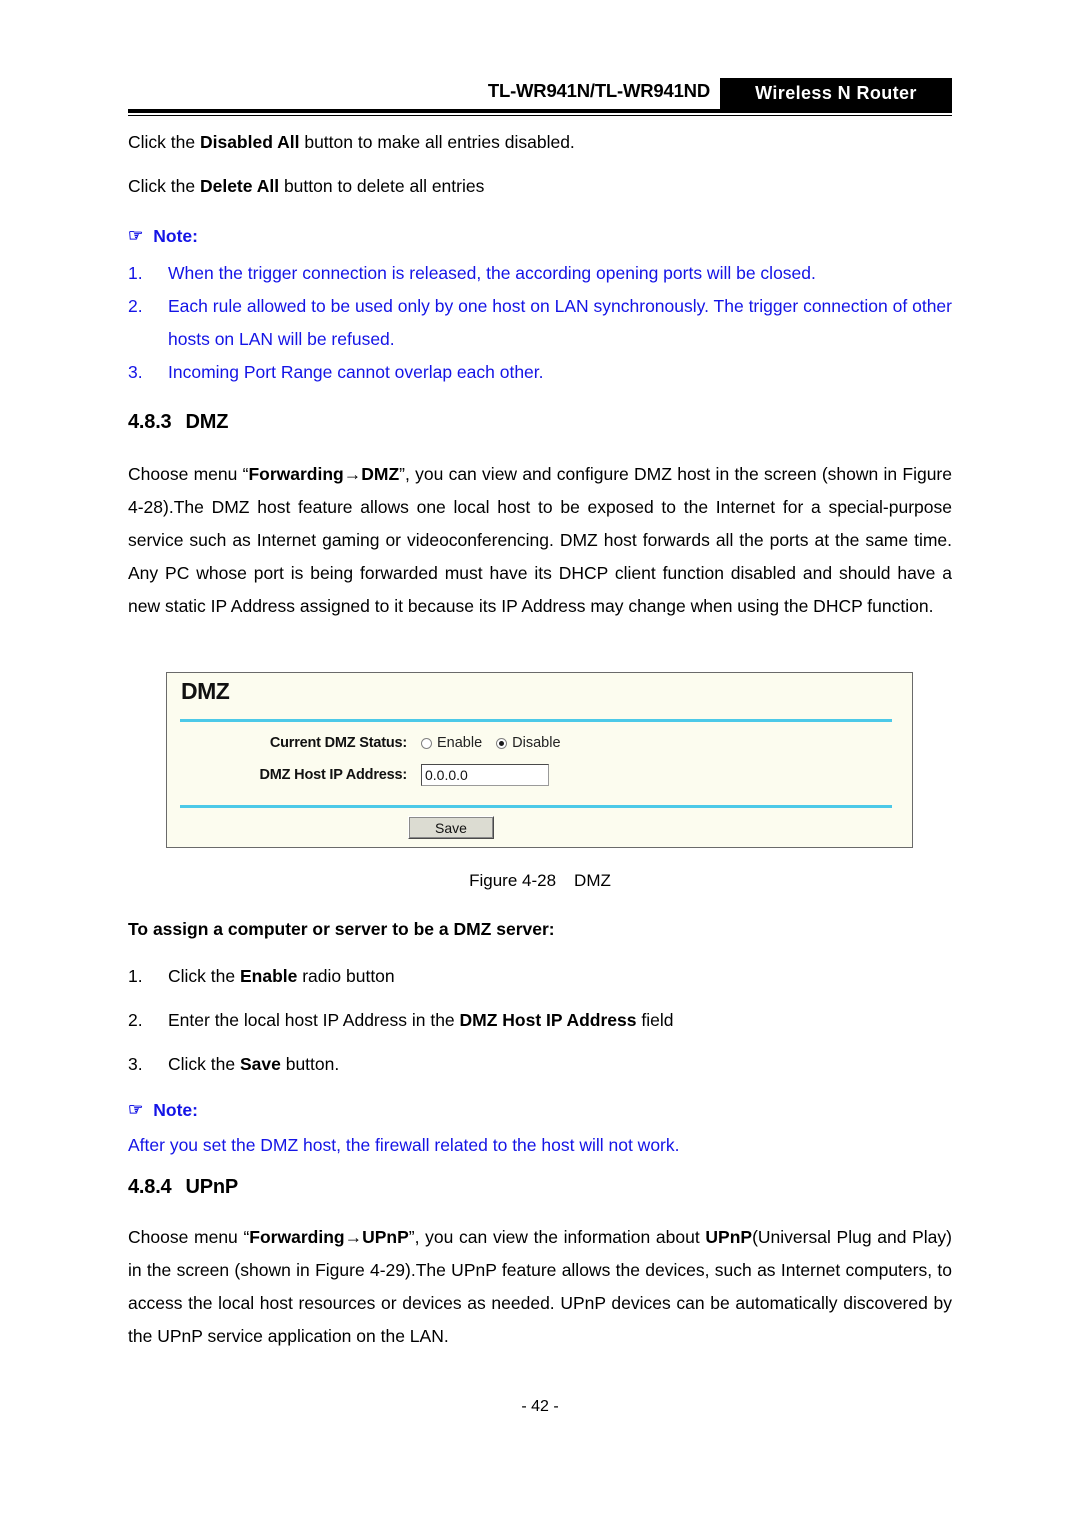 The width and height of the screenshot is (1080, 1527). Describe the element at coordinates (437, 142) in the screenshot. I see `intro-line1-post: button to make all entries disabled.` at that location.